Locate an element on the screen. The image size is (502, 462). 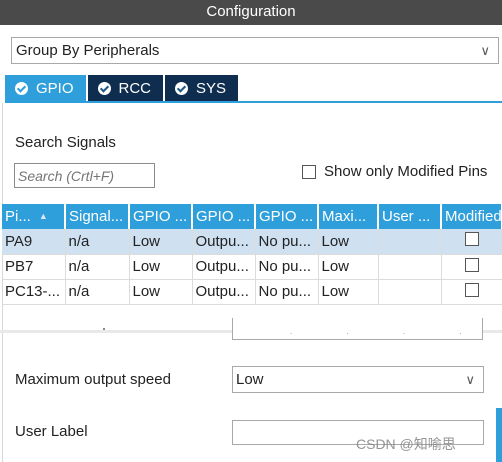
partial-field-fragment: . . . . is located at coordinates (389, 331).